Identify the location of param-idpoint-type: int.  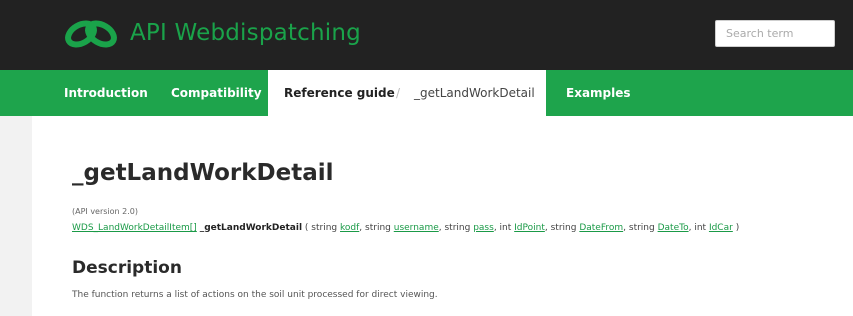
(505, 228).